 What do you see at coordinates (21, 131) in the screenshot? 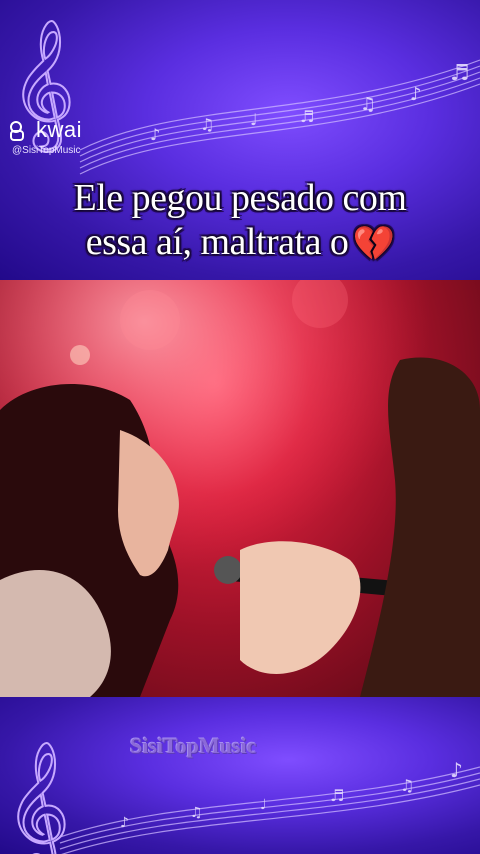
I see `kwai-logo-icon` at bounding box center [21, 131].